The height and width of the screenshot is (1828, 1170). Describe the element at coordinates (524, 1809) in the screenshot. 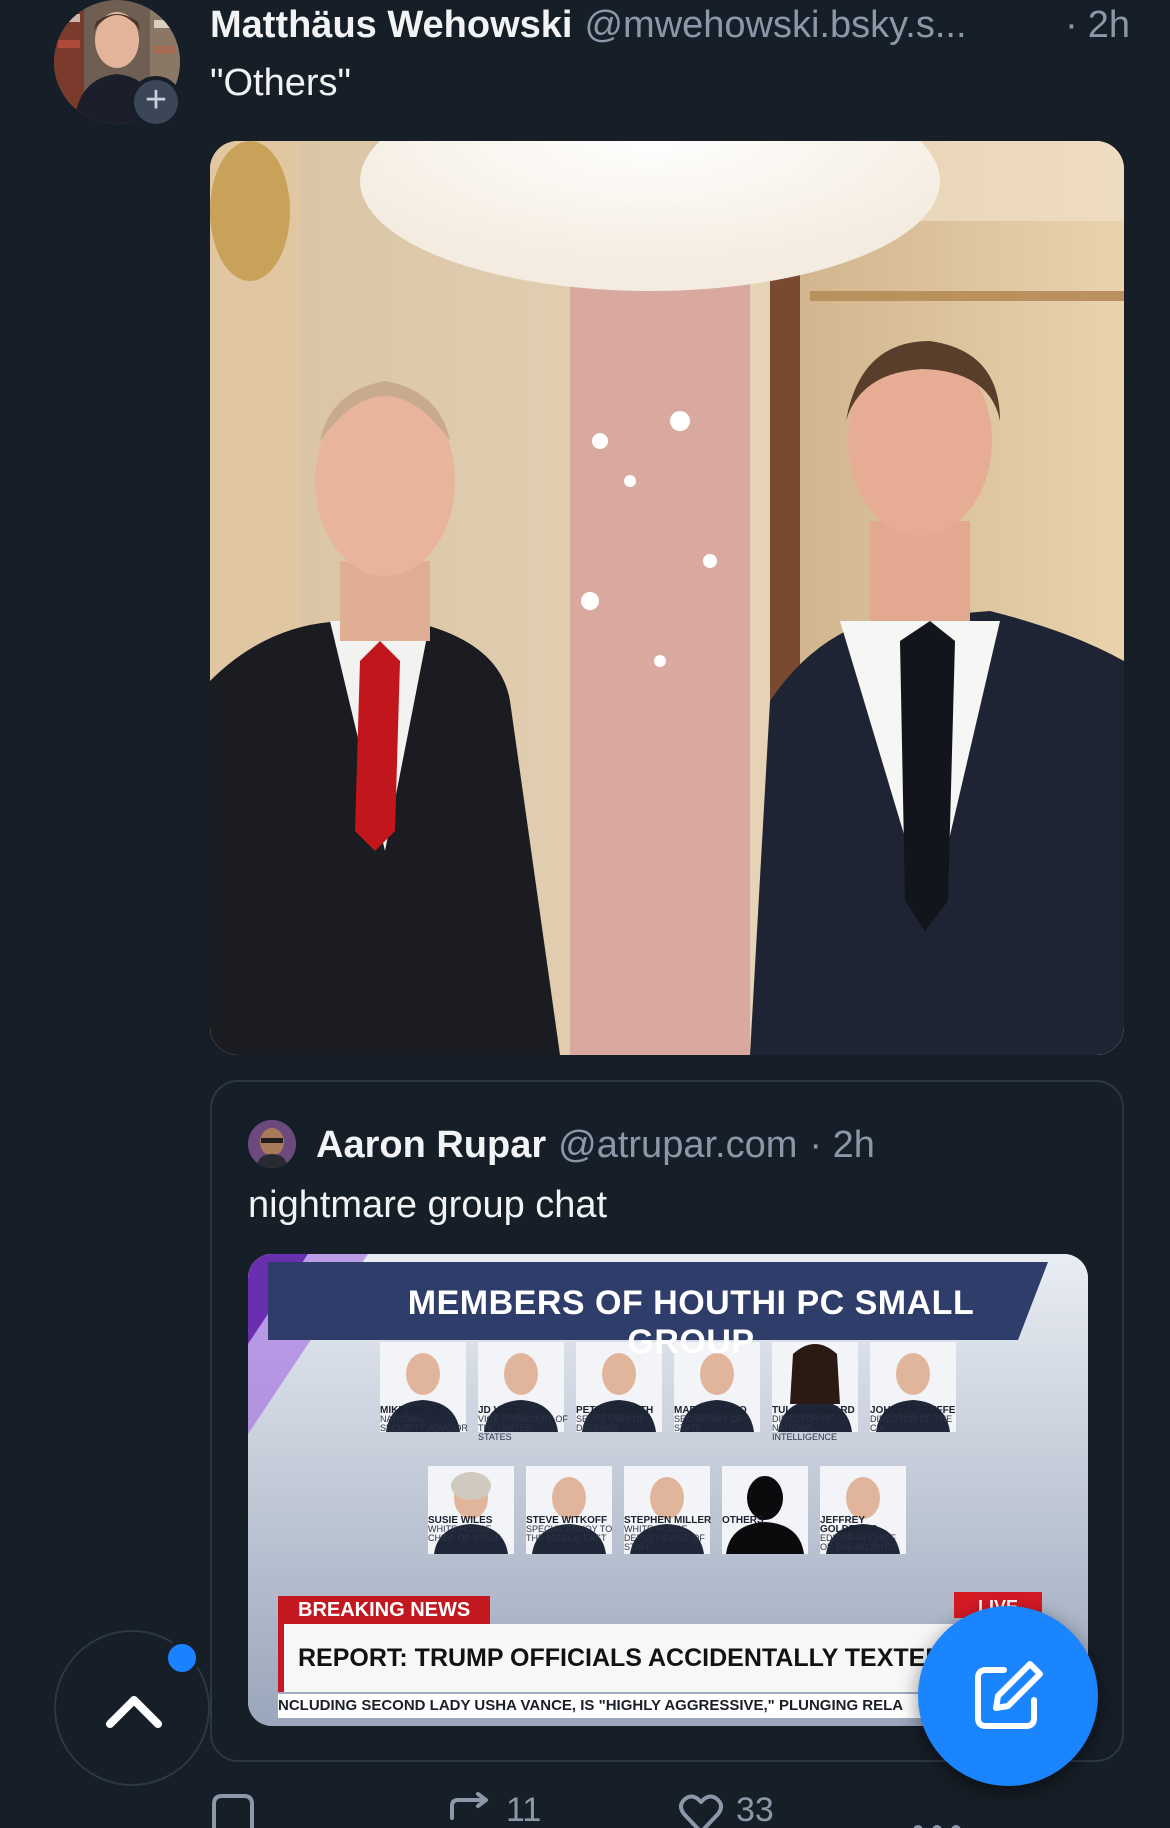

I see `repost-count: 11` at that location.